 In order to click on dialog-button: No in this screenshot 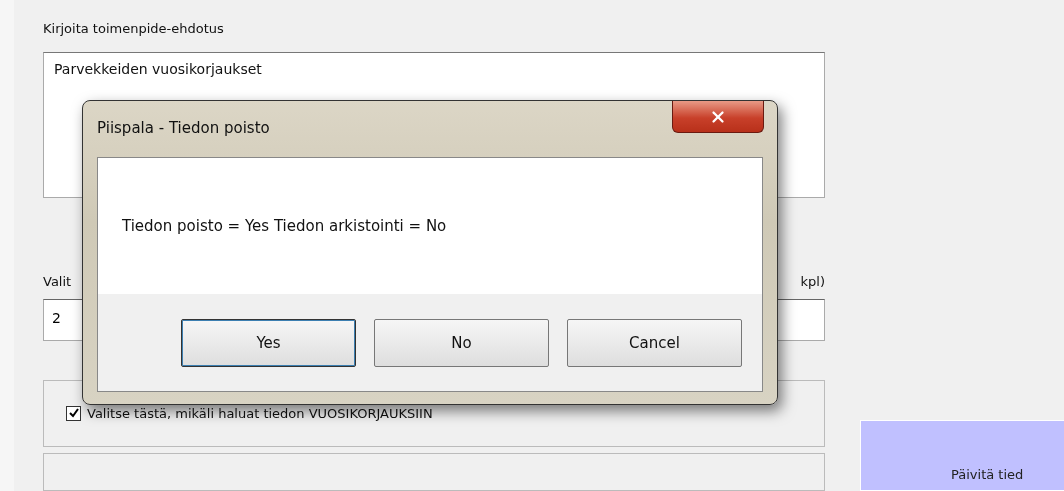, I will do `click(461, 342)`.